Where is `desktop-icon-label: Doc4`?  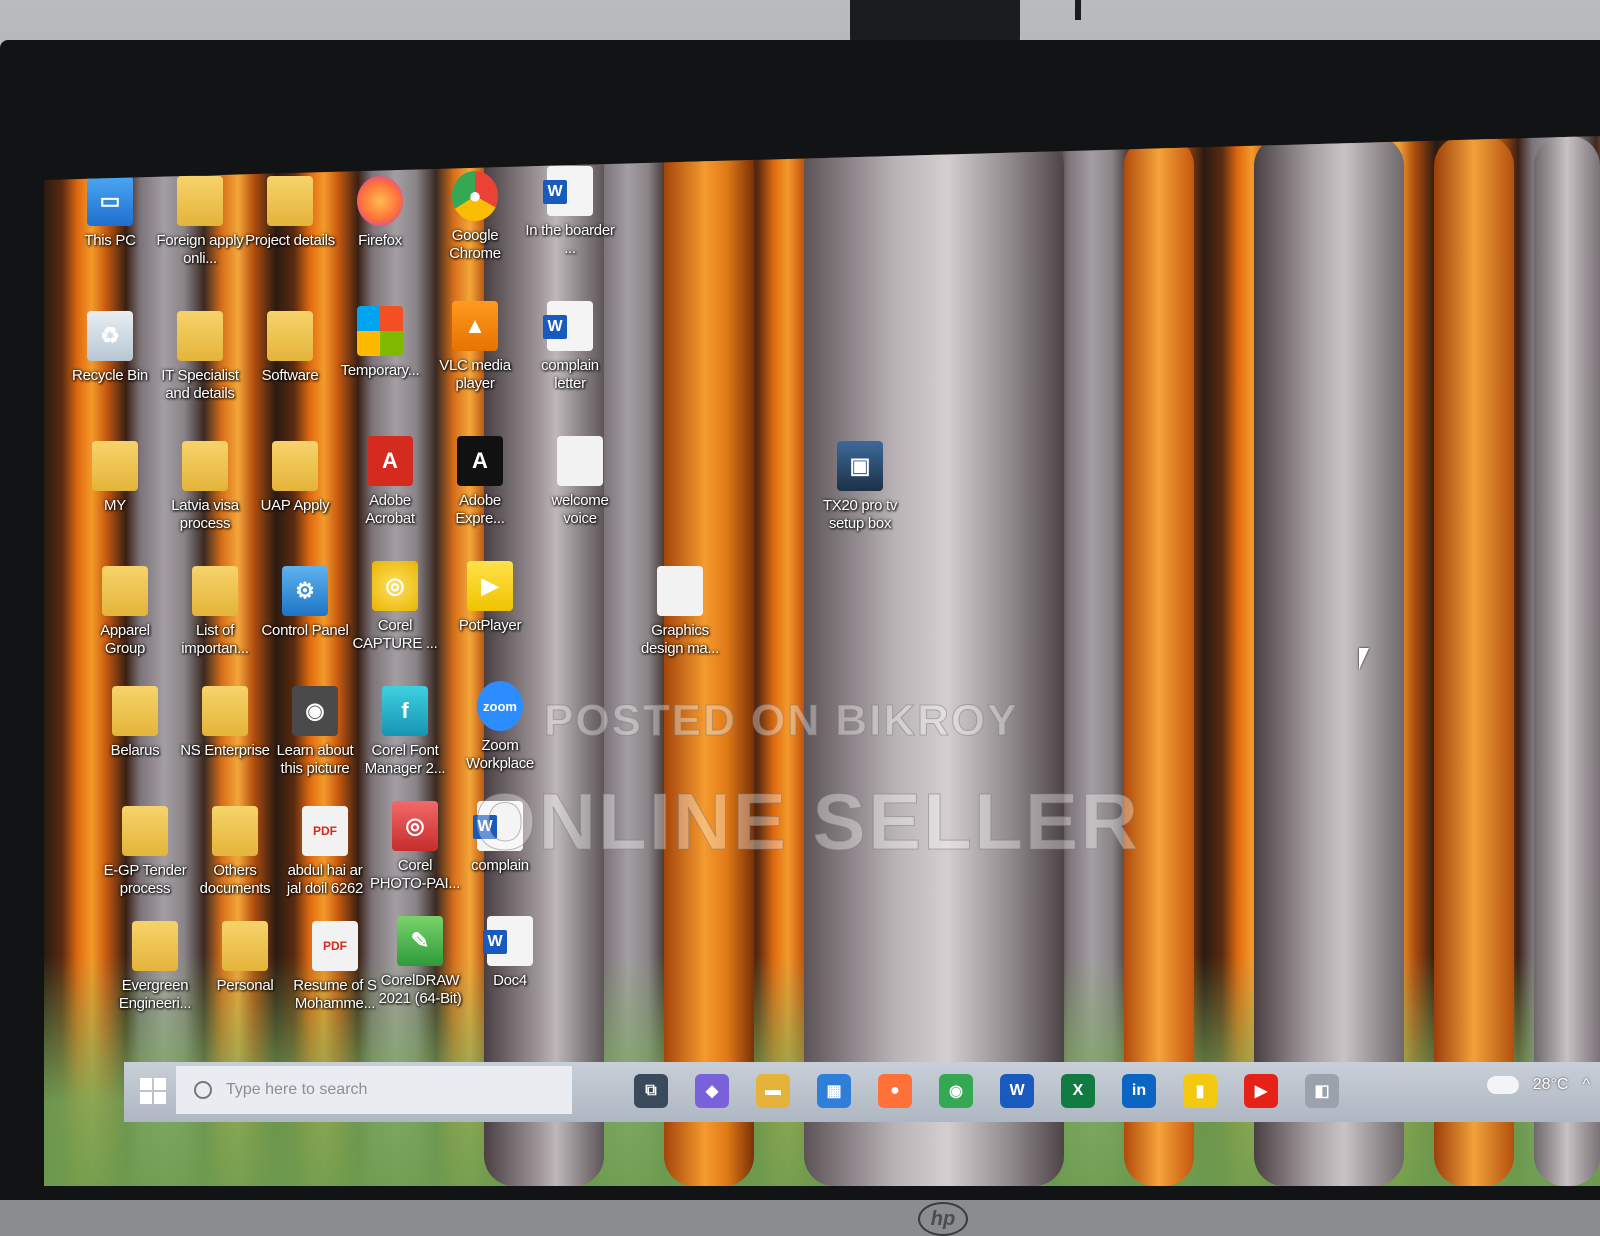 desktop-icon-label: Doc4 is located at coordinates (510, 980).